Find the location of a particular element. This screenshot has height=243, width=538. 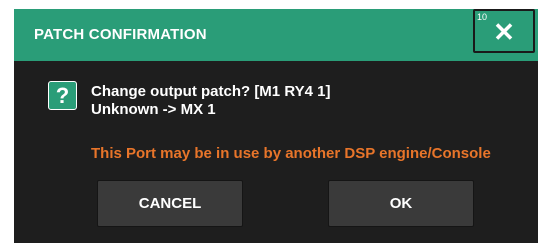

question-icon: ? is located at coordinates (62, 95).